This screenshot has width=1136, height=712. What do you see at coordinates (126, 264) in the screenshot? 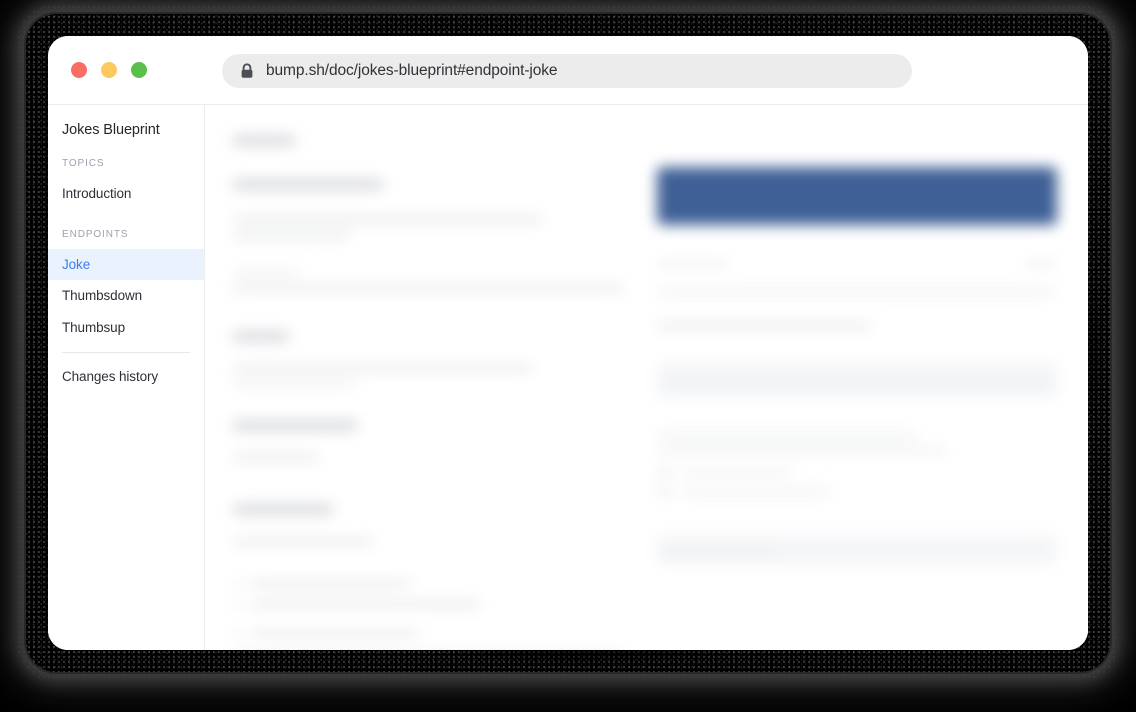
I see `sidebar-item-joke: Joke` at bounding box center [126, 264].